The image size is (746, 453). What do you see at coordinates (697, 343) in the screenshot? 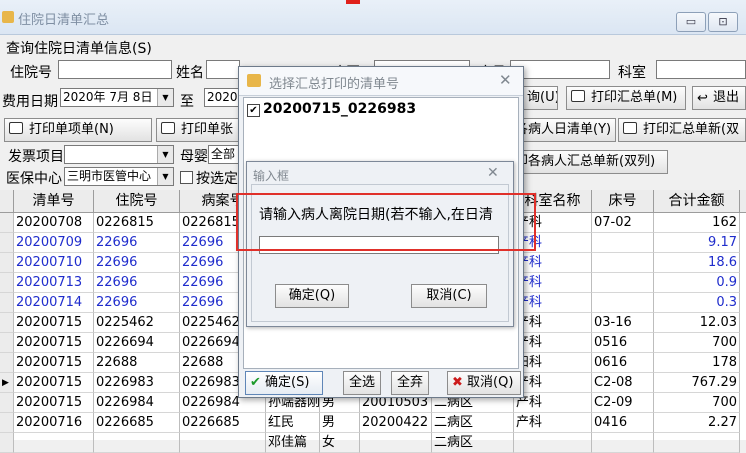
I see `table-cell: 700` at bounding box center [697, 343].